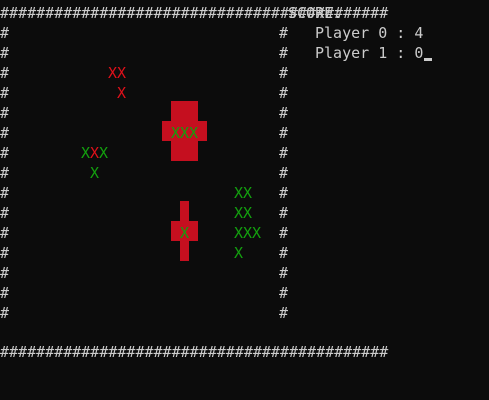 The height and width of the screenshot is (400, 489). I want to click on player-0-score: Player 0 : 4, so click(369, 33).